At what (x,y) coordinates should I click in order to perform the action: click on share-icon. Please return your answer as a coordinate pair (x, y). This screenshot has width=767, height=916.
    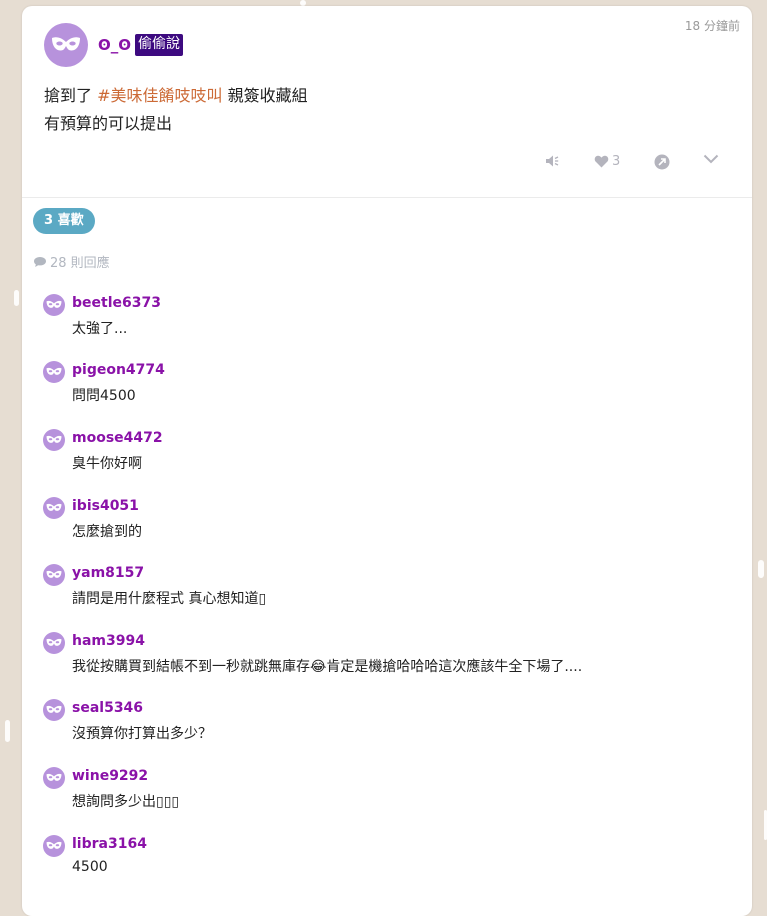
    Looking at the image, I should click on (662, 162).